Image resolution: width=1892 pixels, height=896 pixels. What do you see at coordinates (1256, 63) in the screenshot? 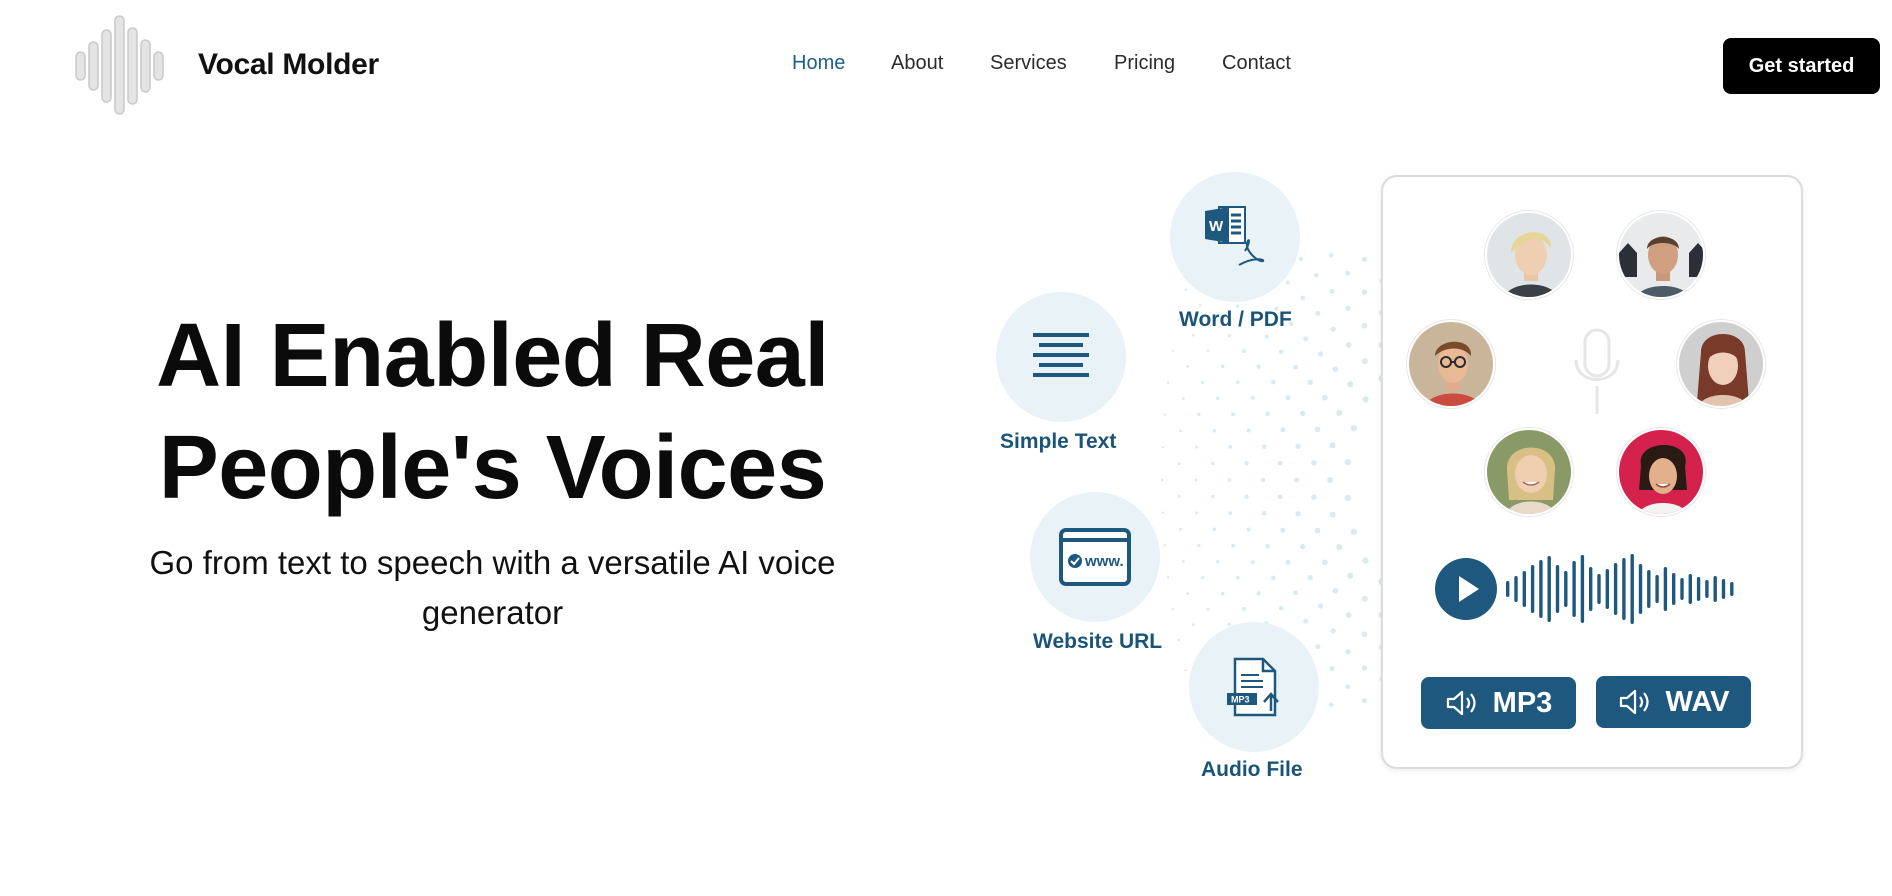
I see `nav-contact: Contact` at bounding box center [1256, 63].